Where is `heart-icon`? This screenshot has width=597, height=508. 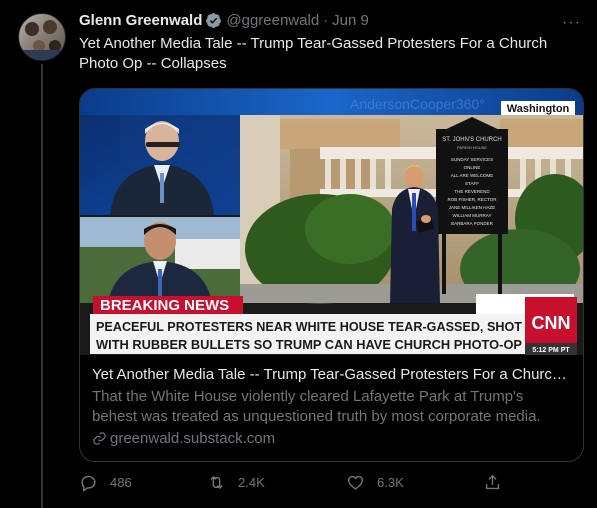 heart-icon is located at coordinates (355, 482).